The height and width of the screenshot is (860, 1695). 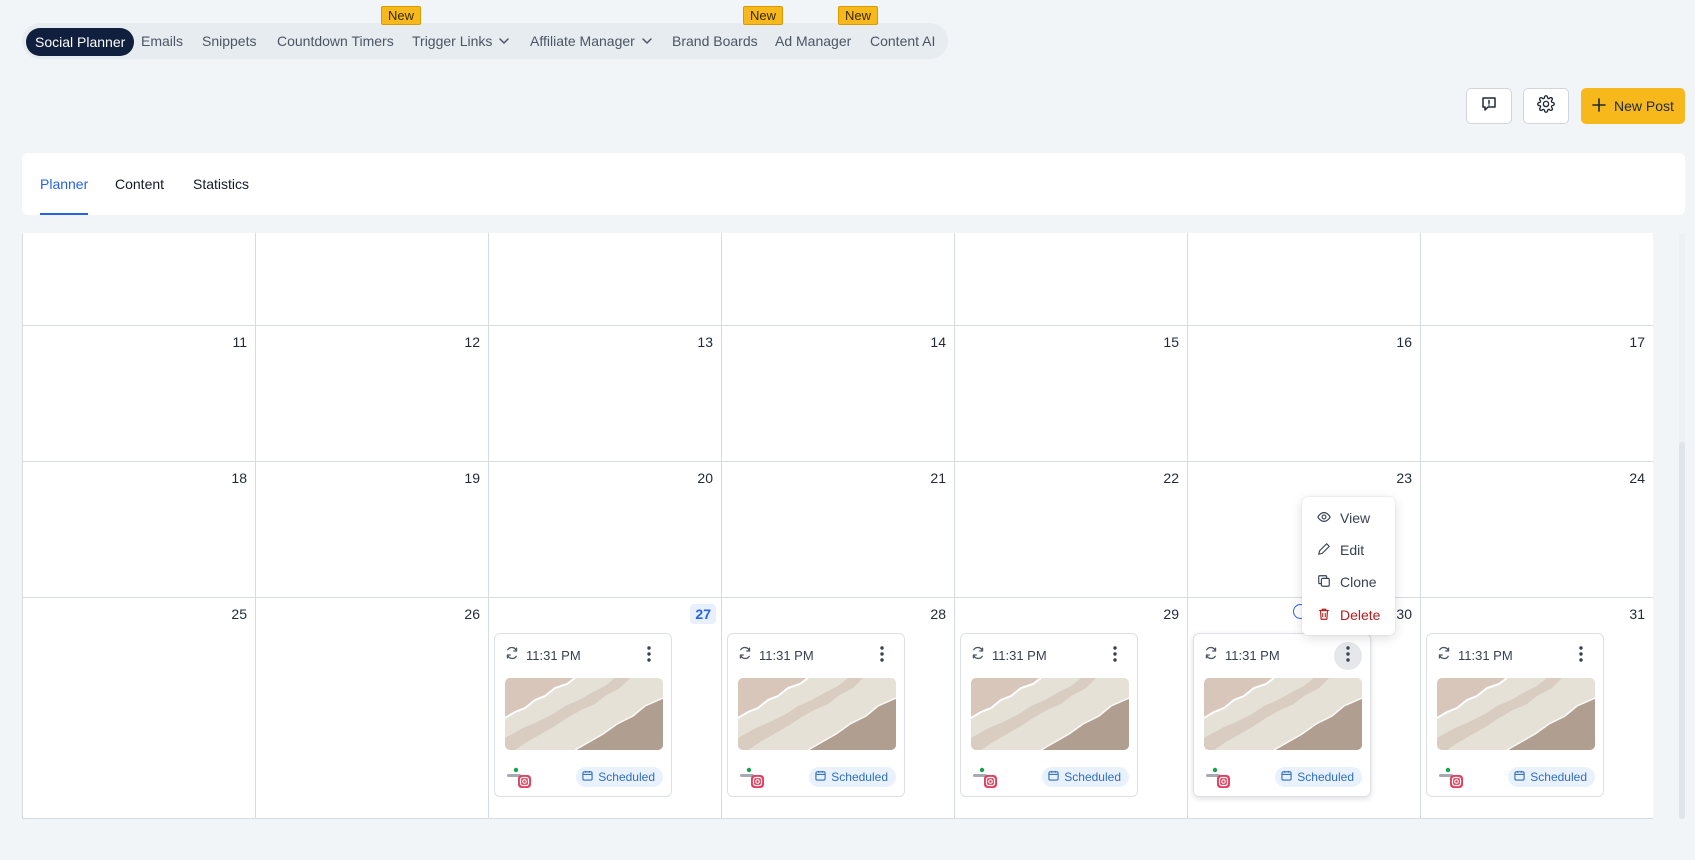 What do you see at coordinates (838, 393) in the screenshot?
I see `calendar-day-cell: 14` at bounding box center [838, 393].